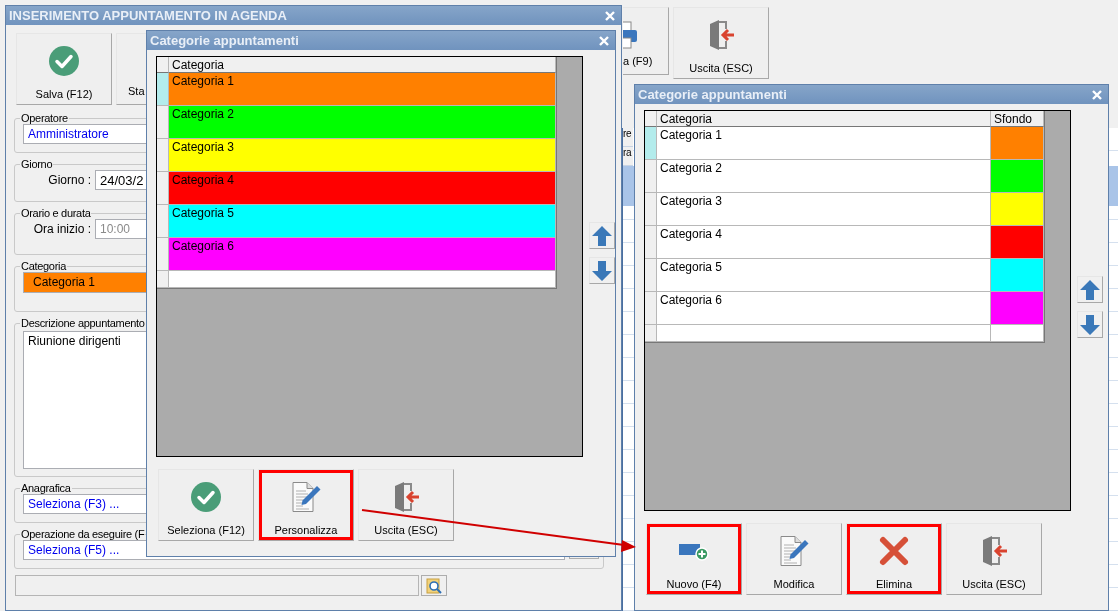  What do you see at coordinates (46, 488) in the screenshot?
I see `group-label: Anagrafica` at bounding box center [46, 488].